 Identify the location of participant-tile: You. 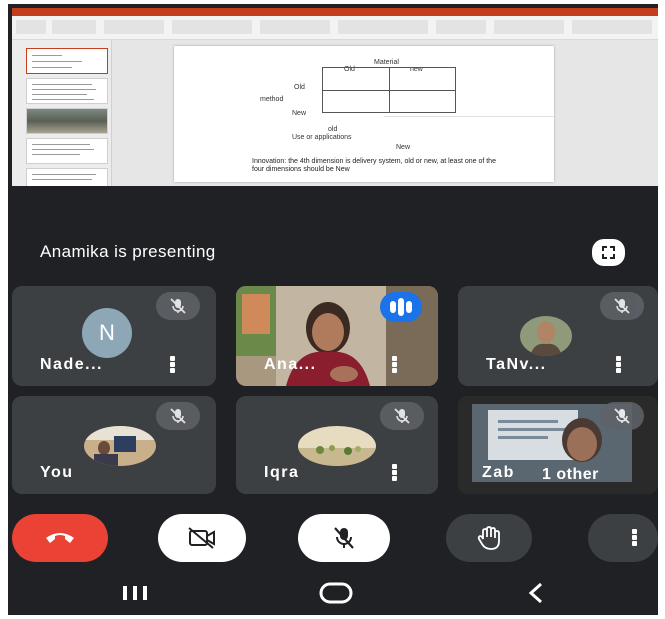
(114, 445).